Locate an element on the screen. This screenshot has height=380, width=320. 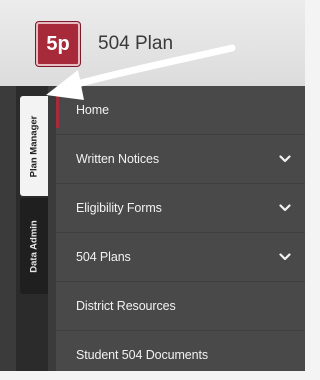
menu-item-label: Home is located at coordinates (92, 110).